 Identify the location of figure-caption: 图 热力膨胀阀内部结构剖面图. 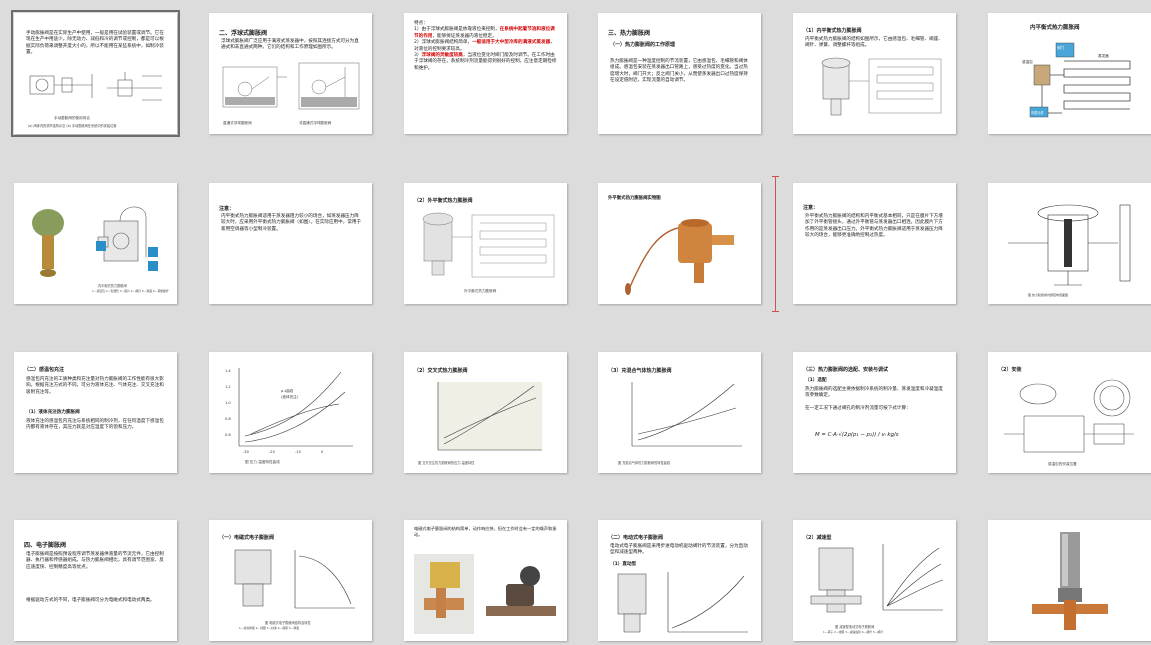
(1048, 295).